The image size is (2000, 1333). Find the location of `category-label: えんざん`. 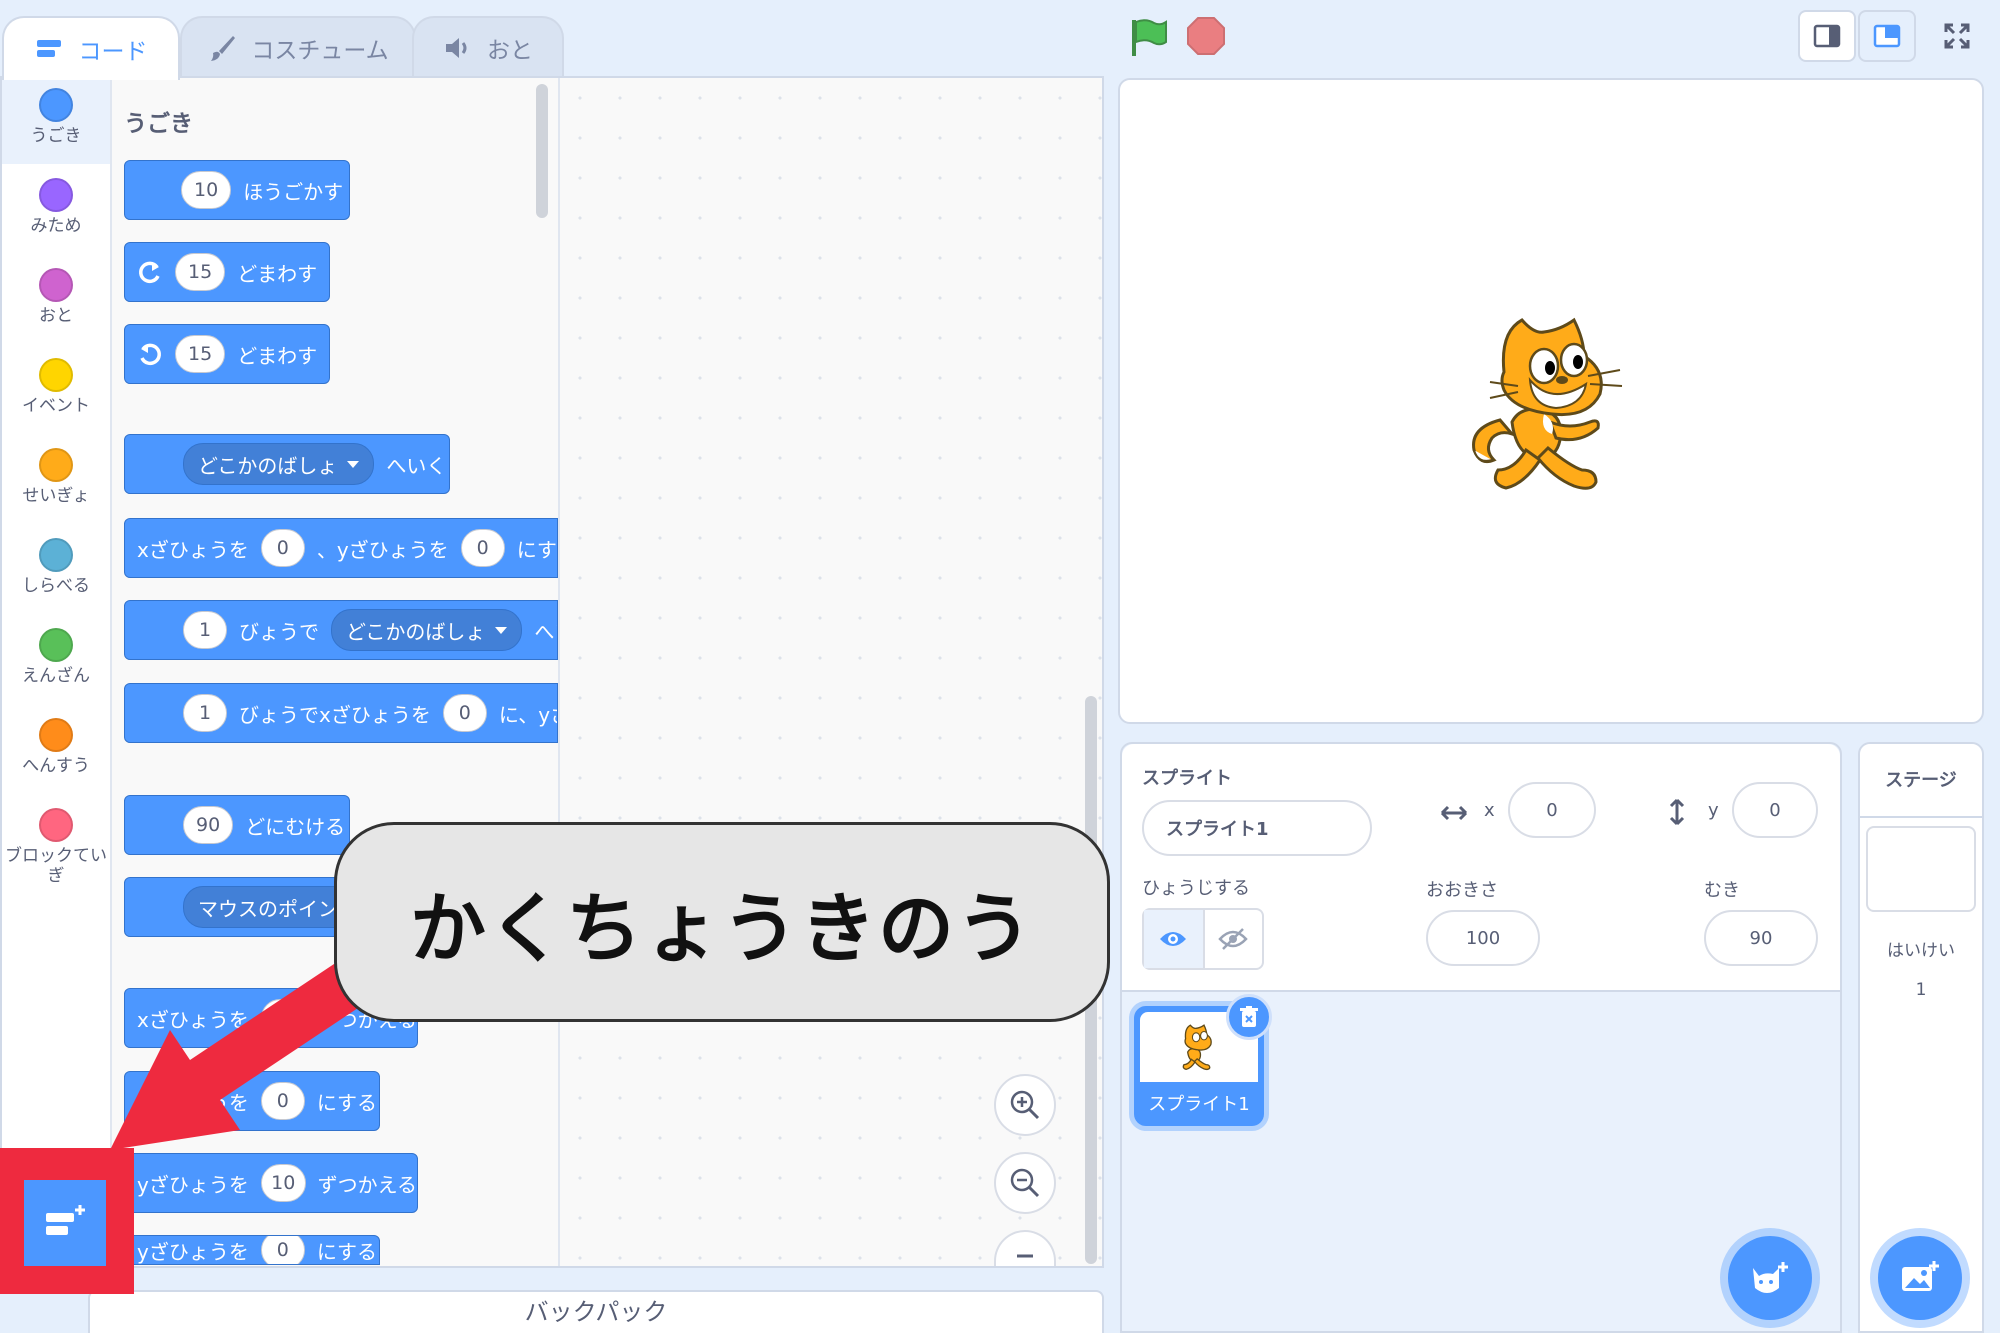

category-label: えんざん is located at coordinates (56, 676).